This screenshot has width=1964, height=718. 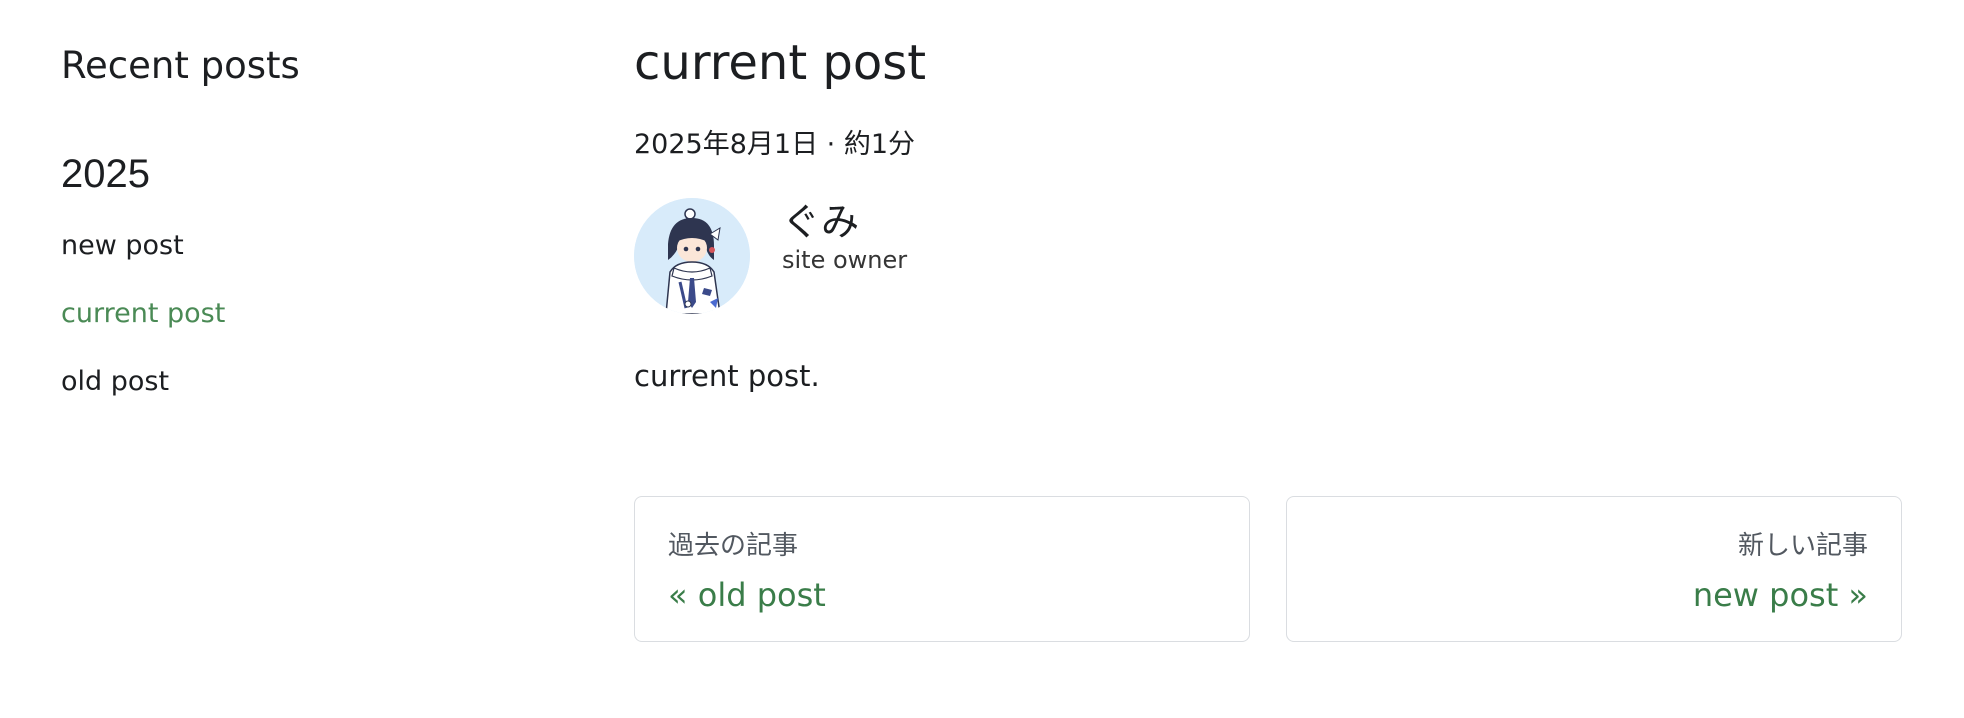 What do you see at coordinates (845, 260) in the screenshot?
I see `author-title: site owner` at bounding box center [845, 260].